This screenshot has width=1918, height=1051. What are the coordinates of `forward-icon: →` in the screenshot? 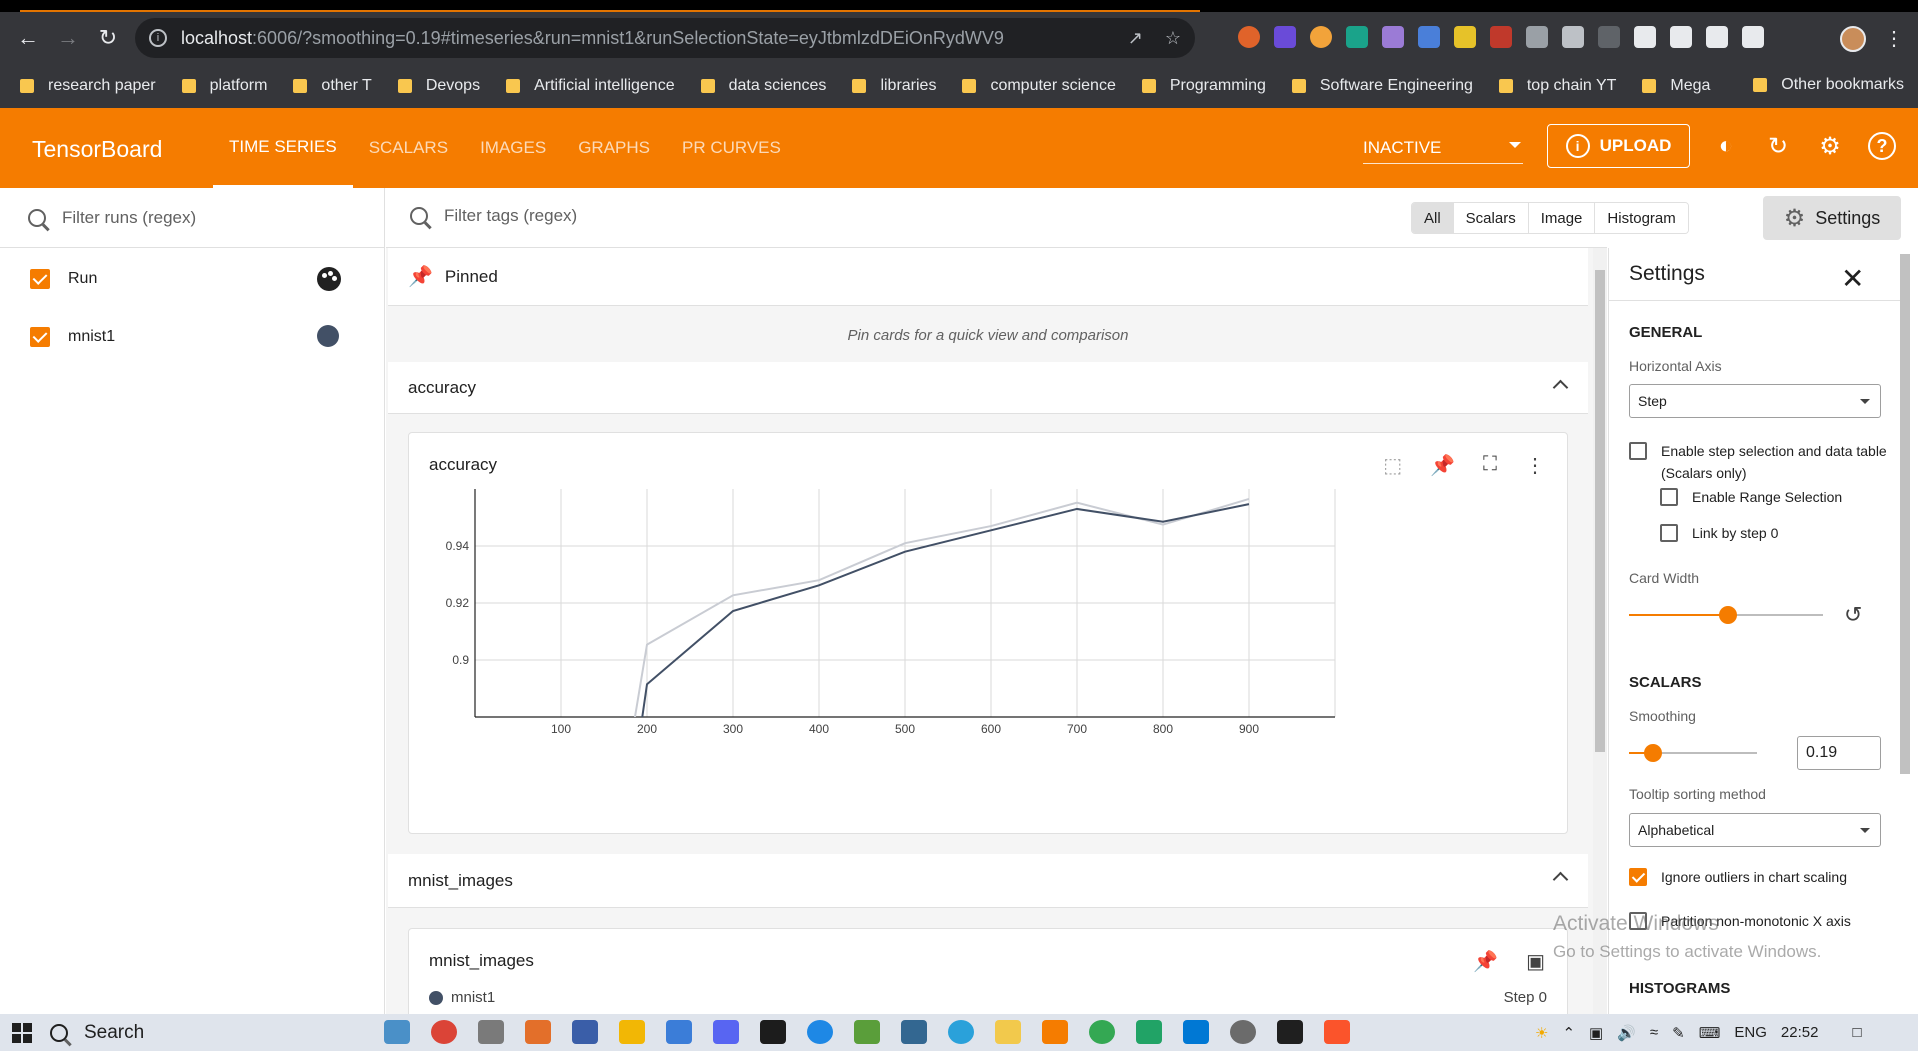 It's located at (68, 38).